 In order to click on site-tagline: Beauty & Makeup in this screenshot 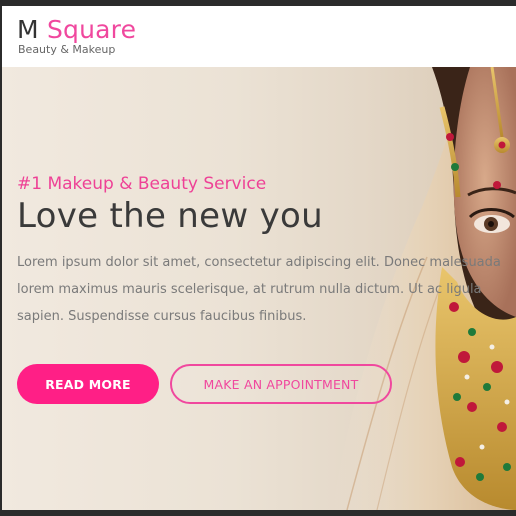, I will do `click(67, 49)`.